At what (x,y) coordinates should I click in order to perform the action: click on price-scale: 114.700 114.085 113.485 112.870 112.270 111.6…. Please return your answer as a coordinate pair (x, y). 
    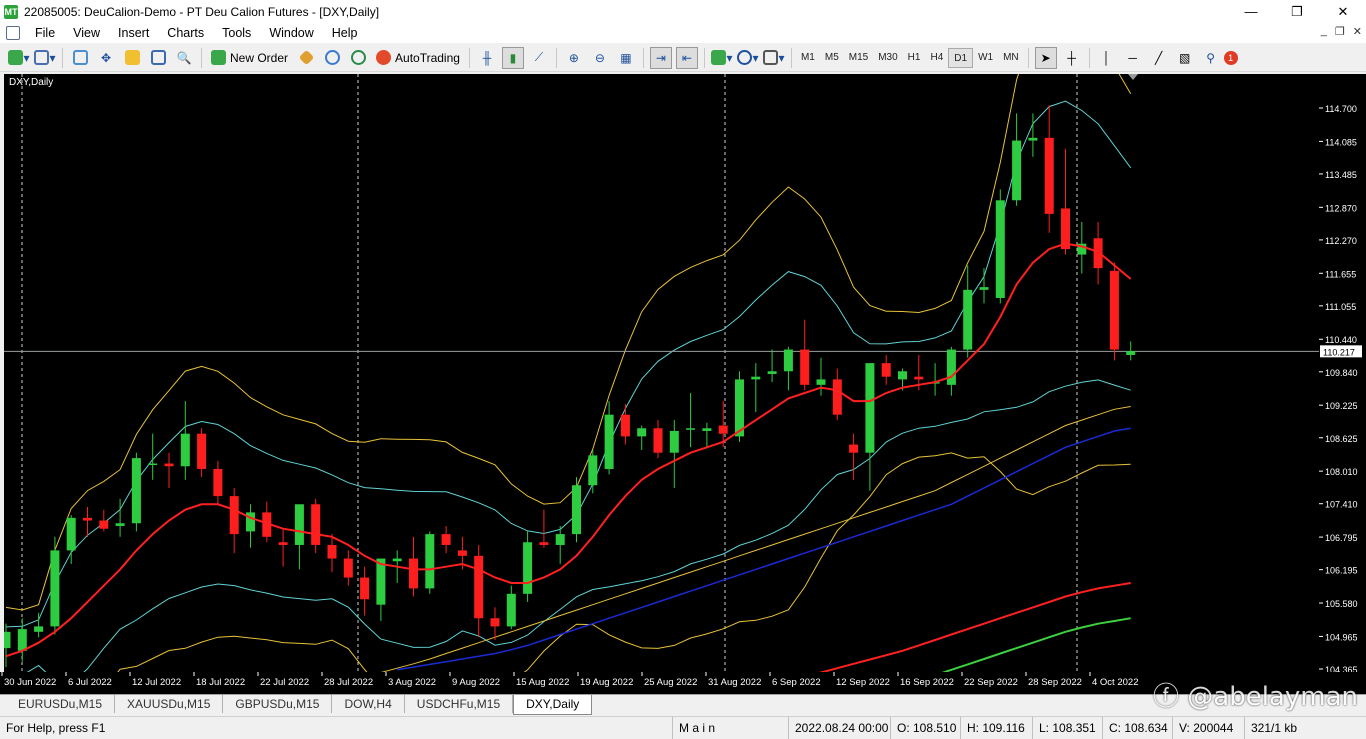
    Looking at the image, I should click on (1342, 373).